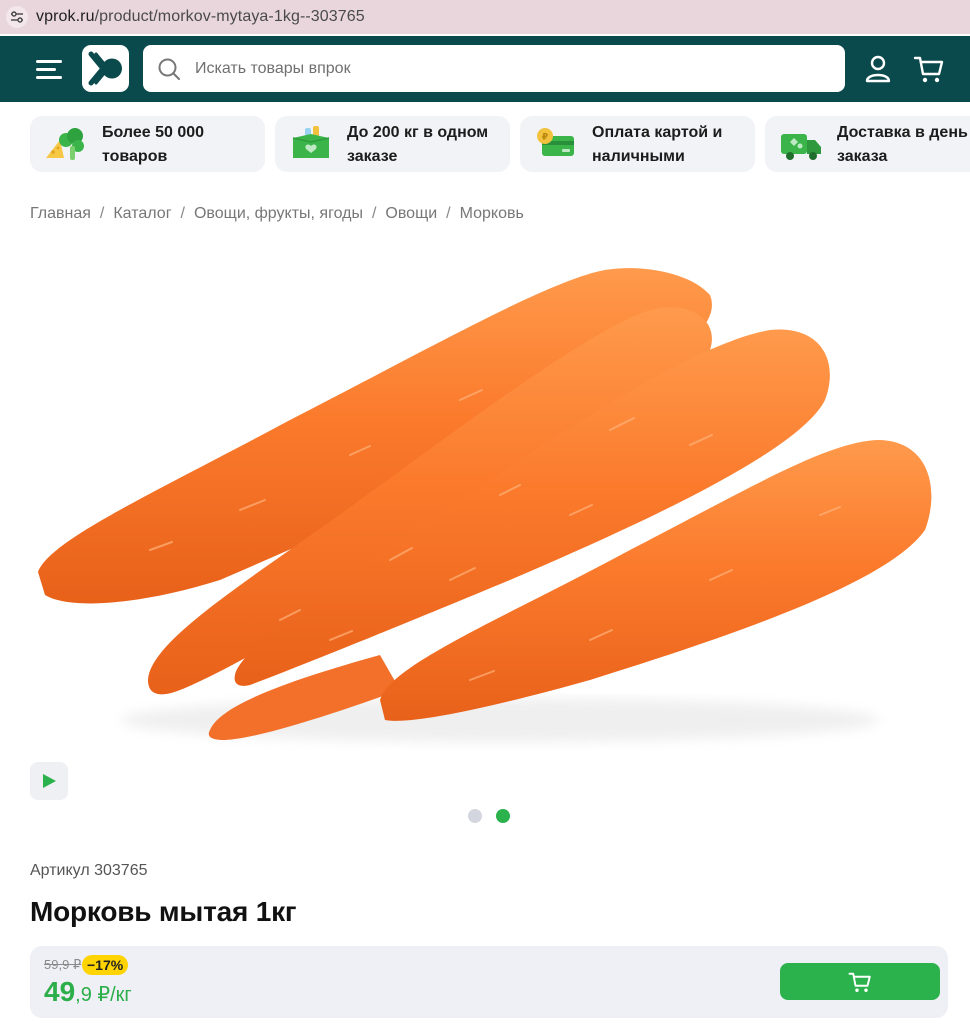 This screenshot has height=1024, width=970. What do you see at coordinates (418, 132) in the screenshot?
I see `feature-line1: До 200 кг в одном` at bounding box center [418, 132].